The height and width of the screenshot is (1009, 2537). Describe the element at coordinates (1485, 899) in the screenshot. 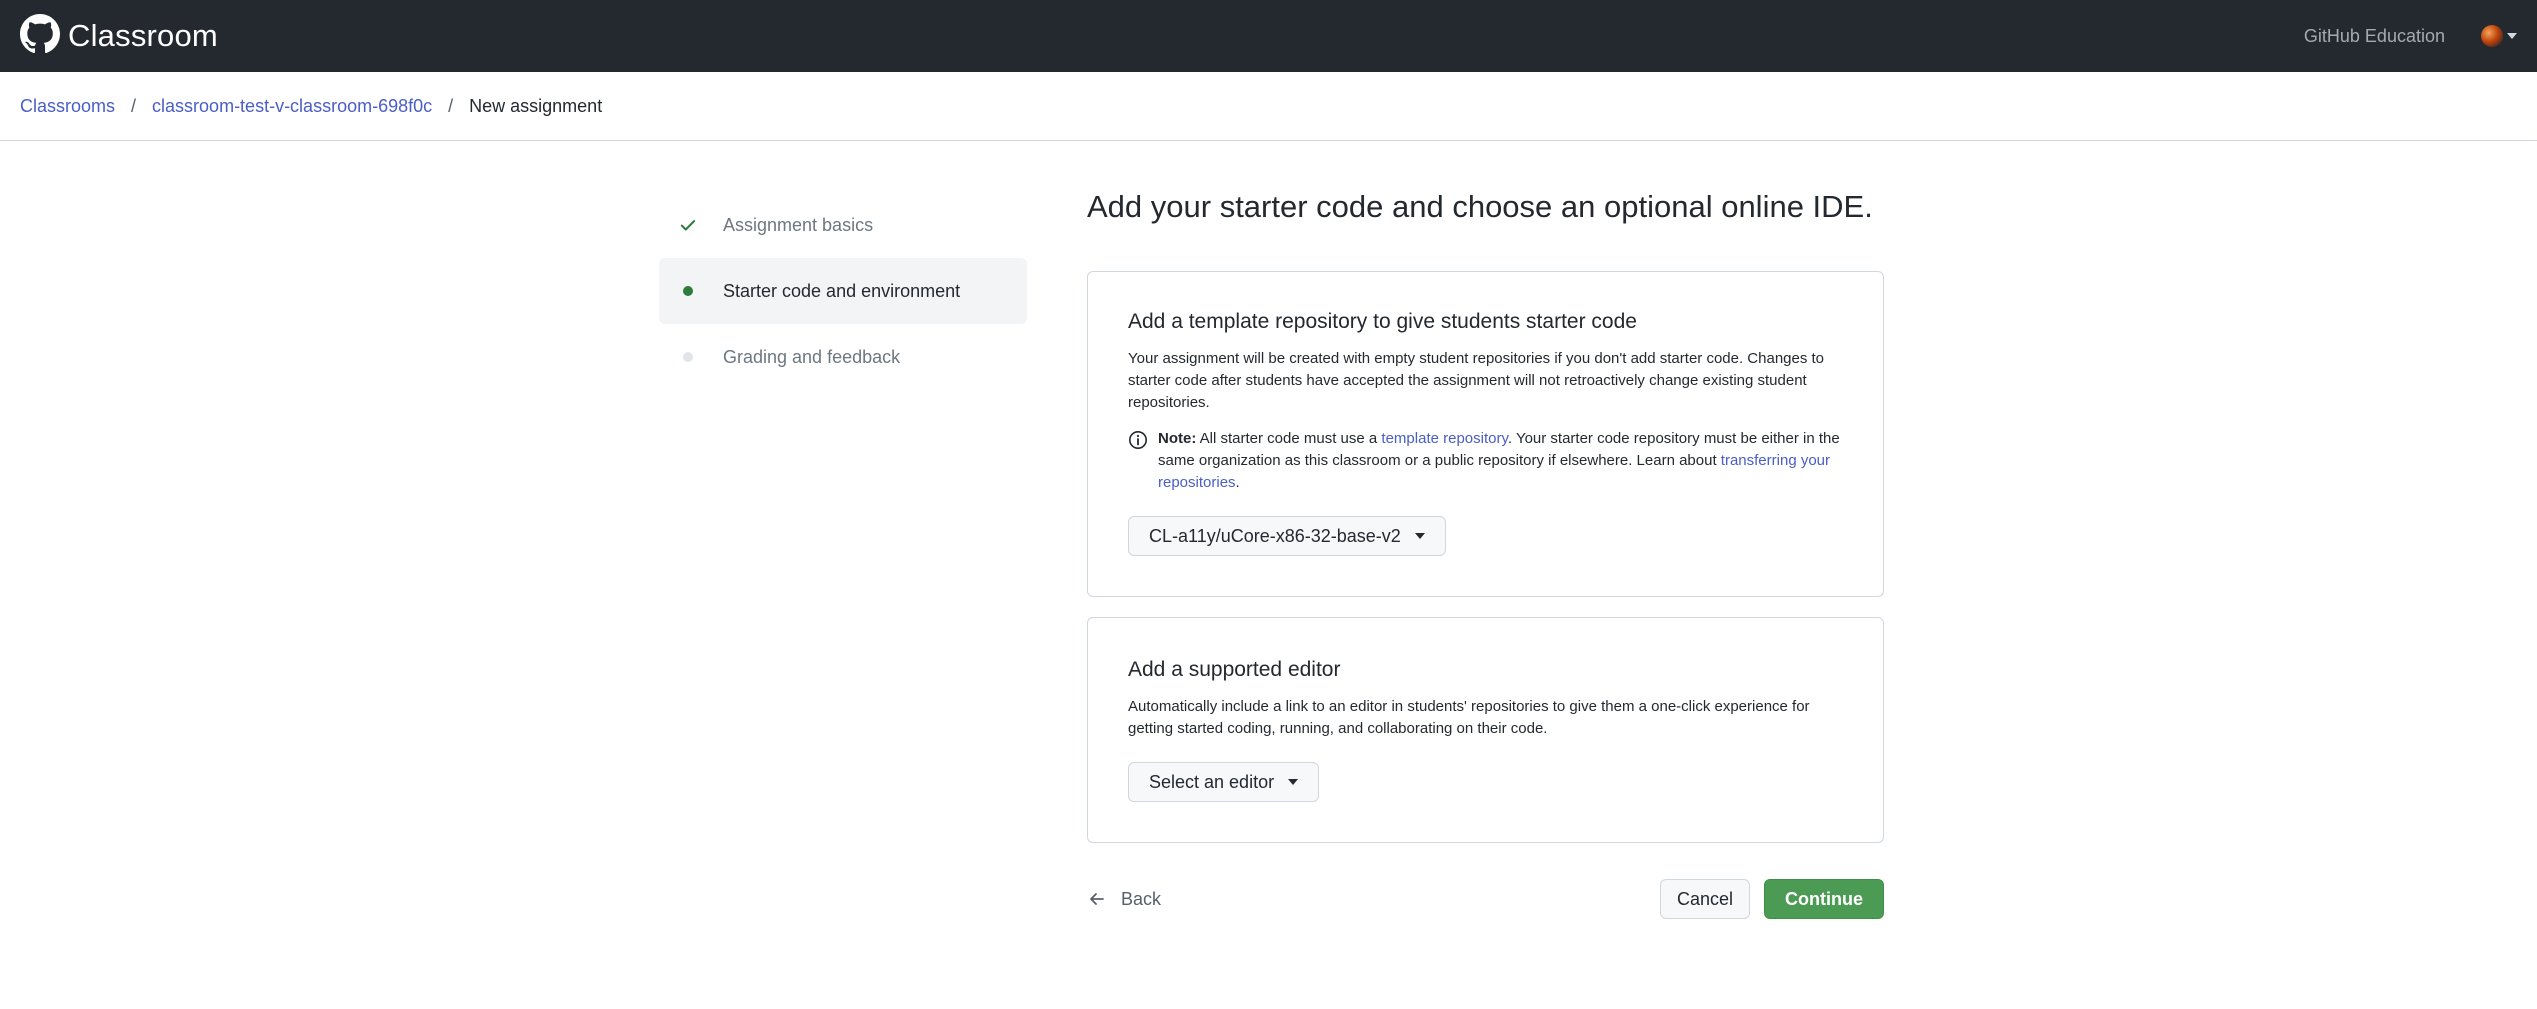

I see `form-footer: Back Cancel Continue` at that location.